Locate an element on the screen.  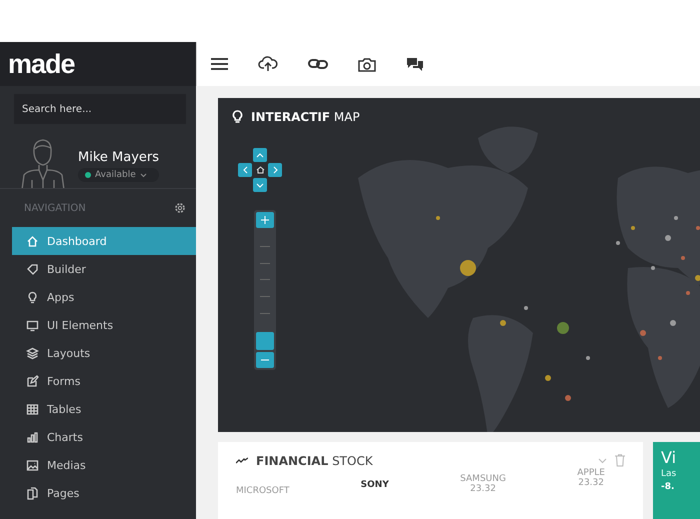
nav-item: Charts is located at coordinates (104, 437).